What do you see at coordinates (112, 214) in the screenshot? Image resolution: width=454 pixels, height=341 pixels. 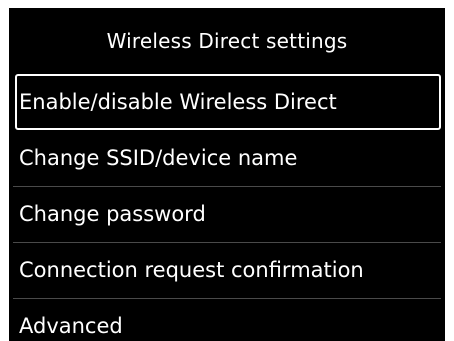 I see `menu-item-label: Change password` at bounding box center [112, 214].